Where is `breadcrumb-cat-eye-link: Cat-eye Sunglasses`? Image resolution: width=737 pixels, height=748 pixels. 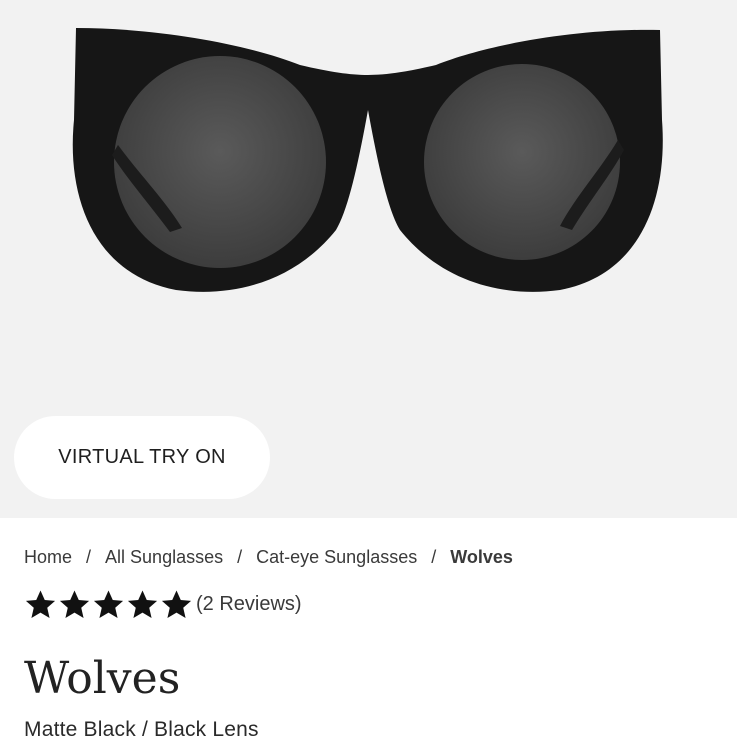
breadcrumb-cat-eye-link: Cat-eye Sunglasses is located at coordinates (336, 557).